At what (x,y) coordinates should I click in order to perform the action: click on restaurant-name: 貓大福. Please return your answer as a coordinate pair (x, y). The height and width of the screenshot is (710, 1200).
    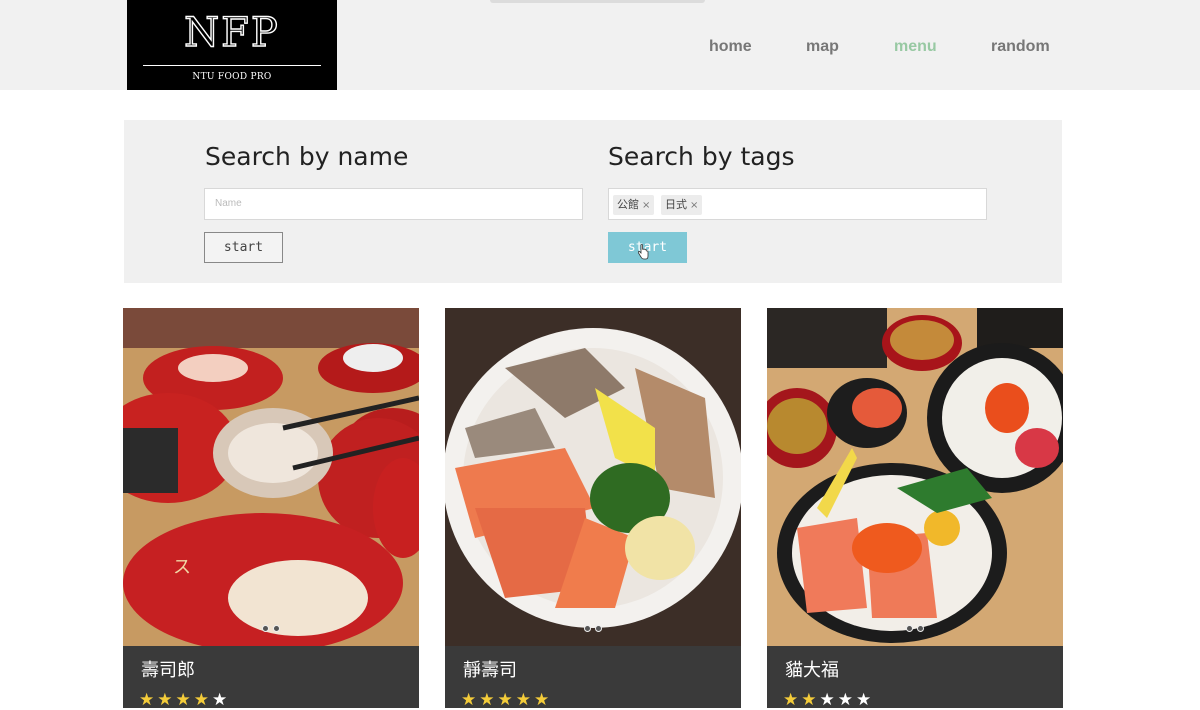
    Looking at the image, I should click on (812, 669).